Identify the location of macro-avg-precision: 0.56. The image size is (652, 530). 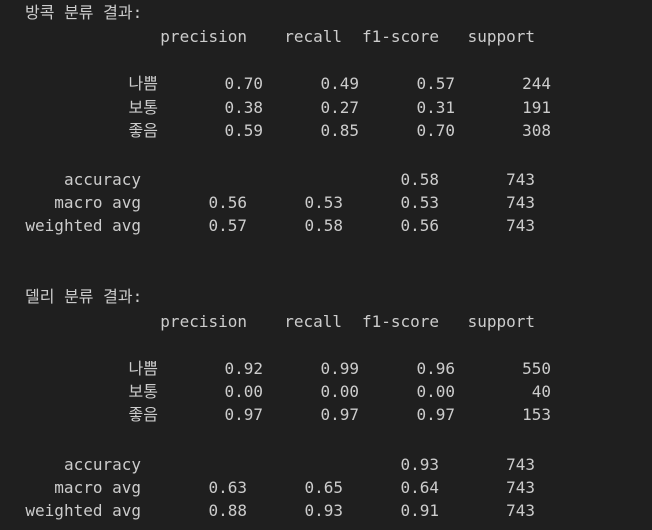
(227, 202).